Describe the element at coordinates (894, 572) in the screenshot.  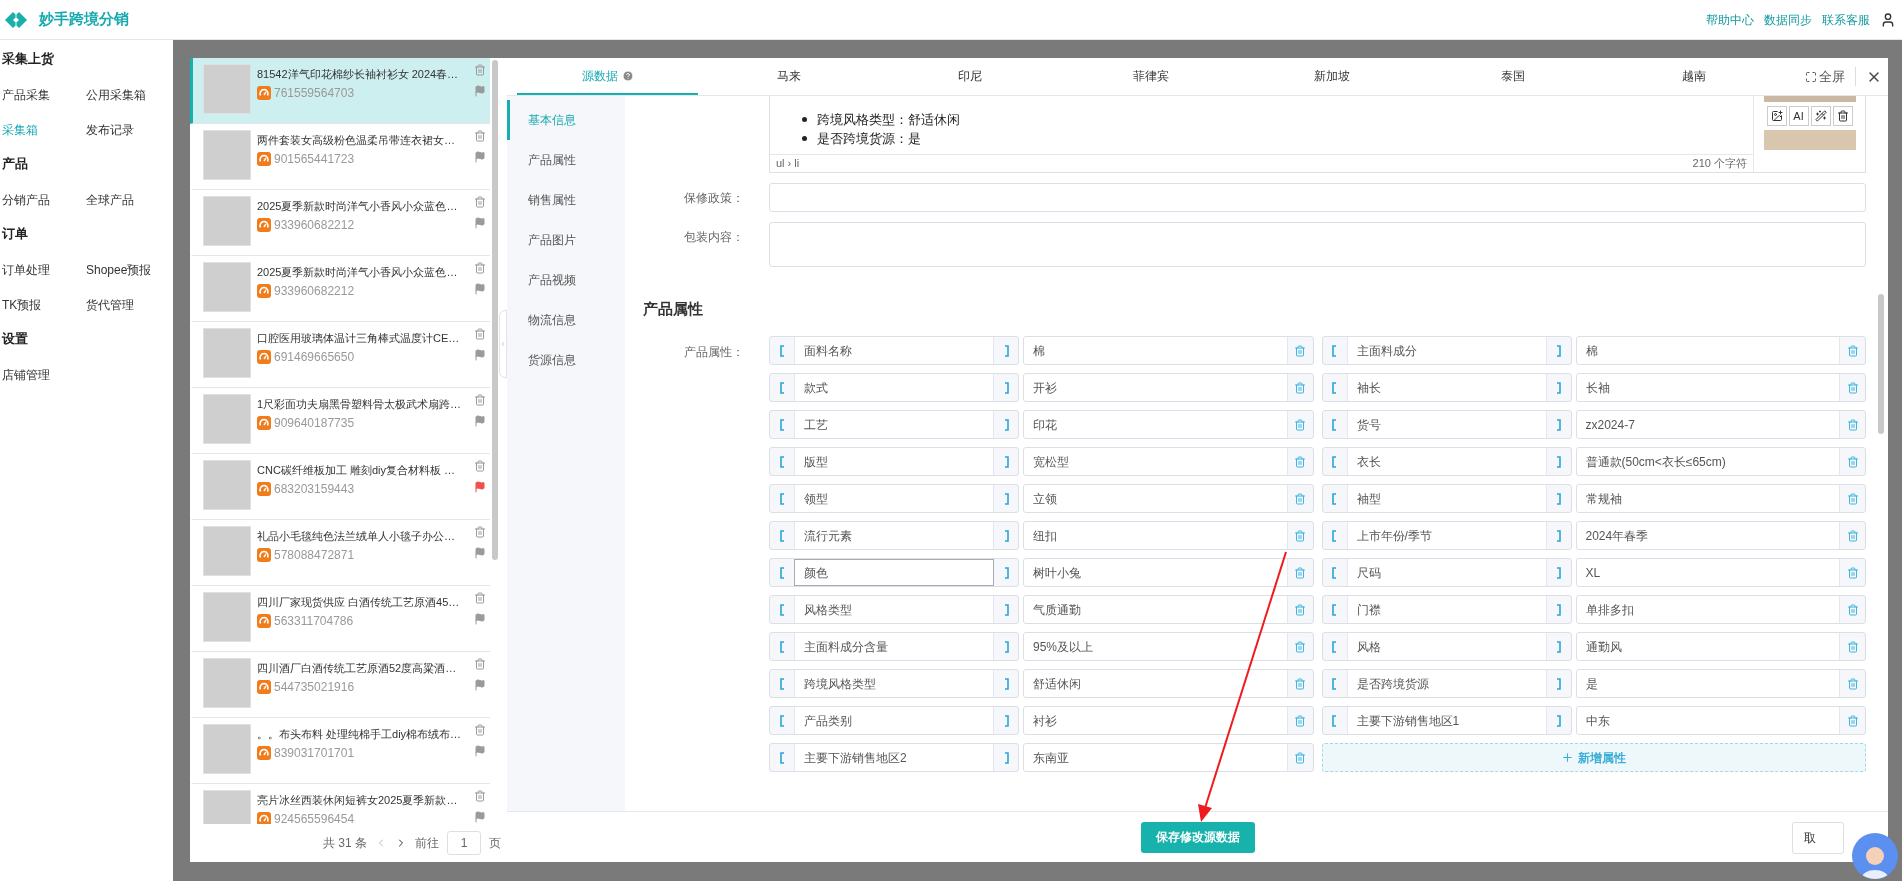
I see `attribute-name-field: 颜色` at that location.